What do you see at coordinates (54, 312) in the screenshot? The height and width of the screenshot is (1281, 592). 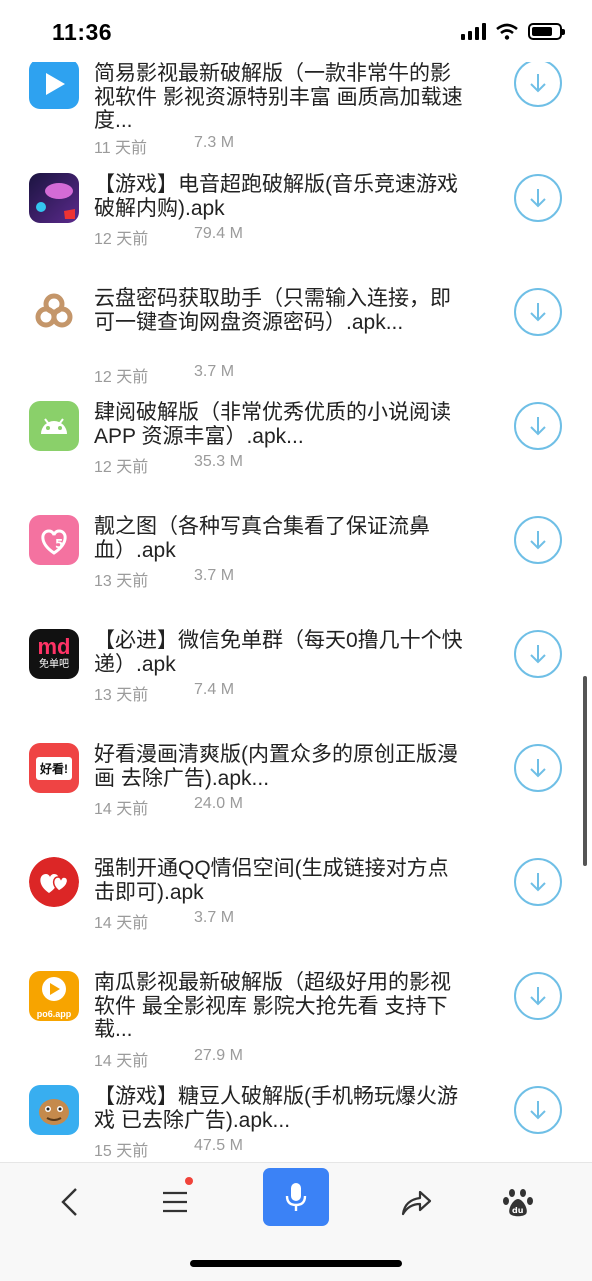 I see `cloud-rings-icon` at bounding box center [54, 312].